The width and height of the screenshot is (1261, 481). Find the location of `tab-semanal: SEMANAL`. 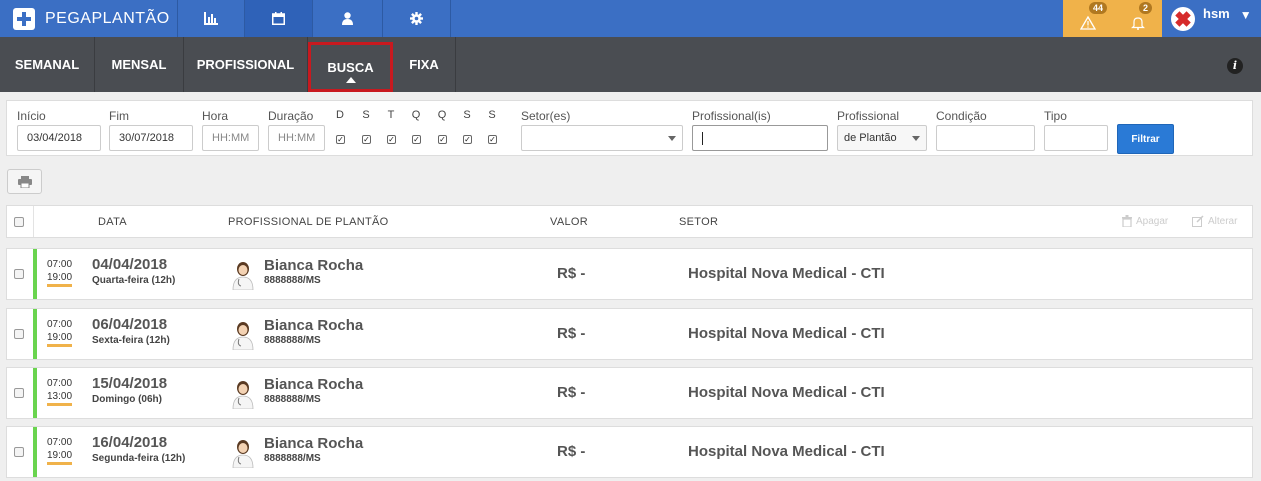

tab-semanal: SEMANAL is located at coordinates (47, 64).